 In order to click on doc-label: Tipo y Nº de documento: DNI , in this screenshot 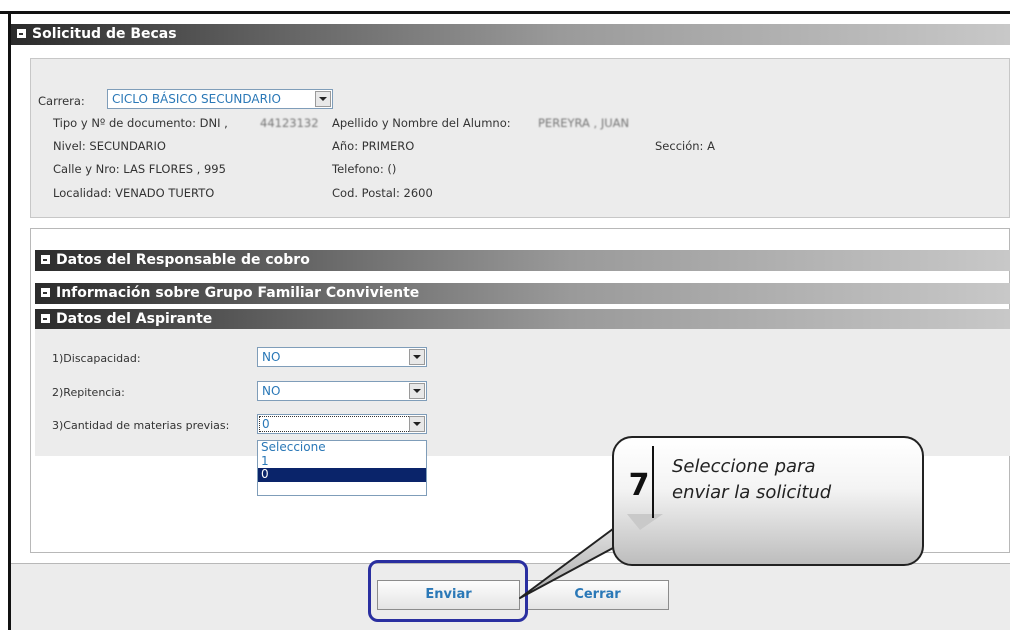, I will do `click(140, 123)`.